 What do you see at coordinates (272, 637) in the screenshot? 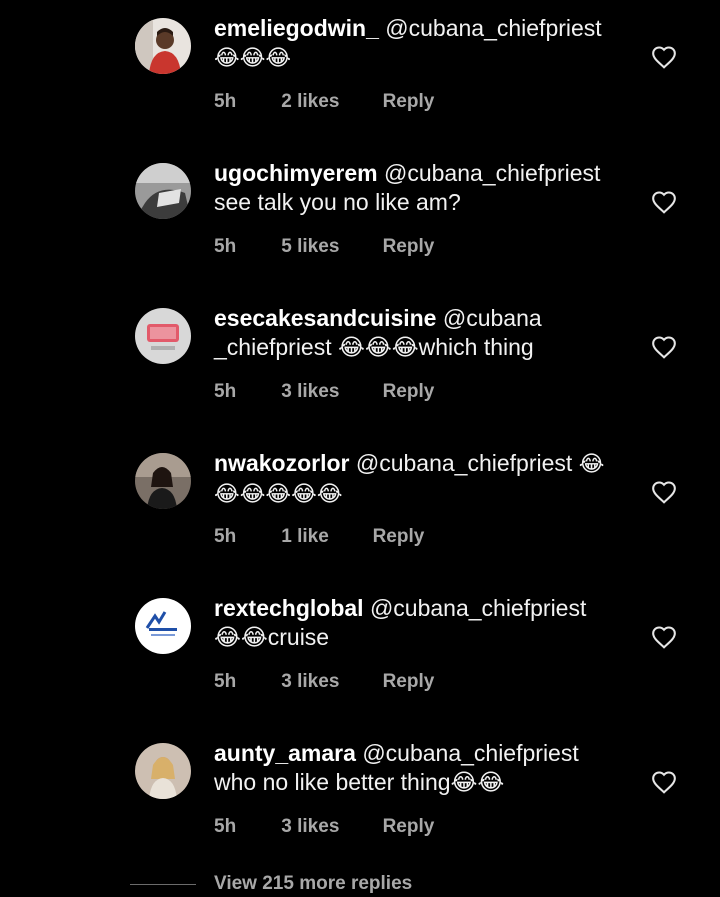
I see `comment-text: 😂😂cruise` at bounding box center [272, 637].